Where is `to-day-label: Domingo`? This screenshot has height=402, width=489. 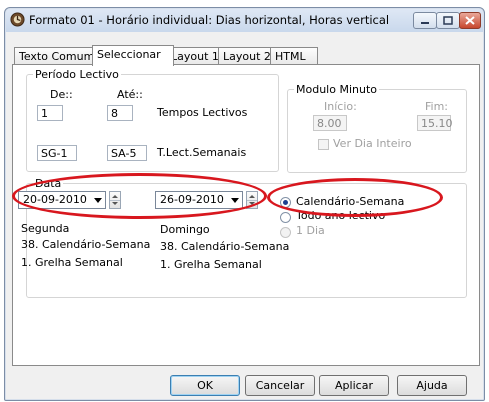 to-day-label: Domingo is located at coordinates (185, 229).